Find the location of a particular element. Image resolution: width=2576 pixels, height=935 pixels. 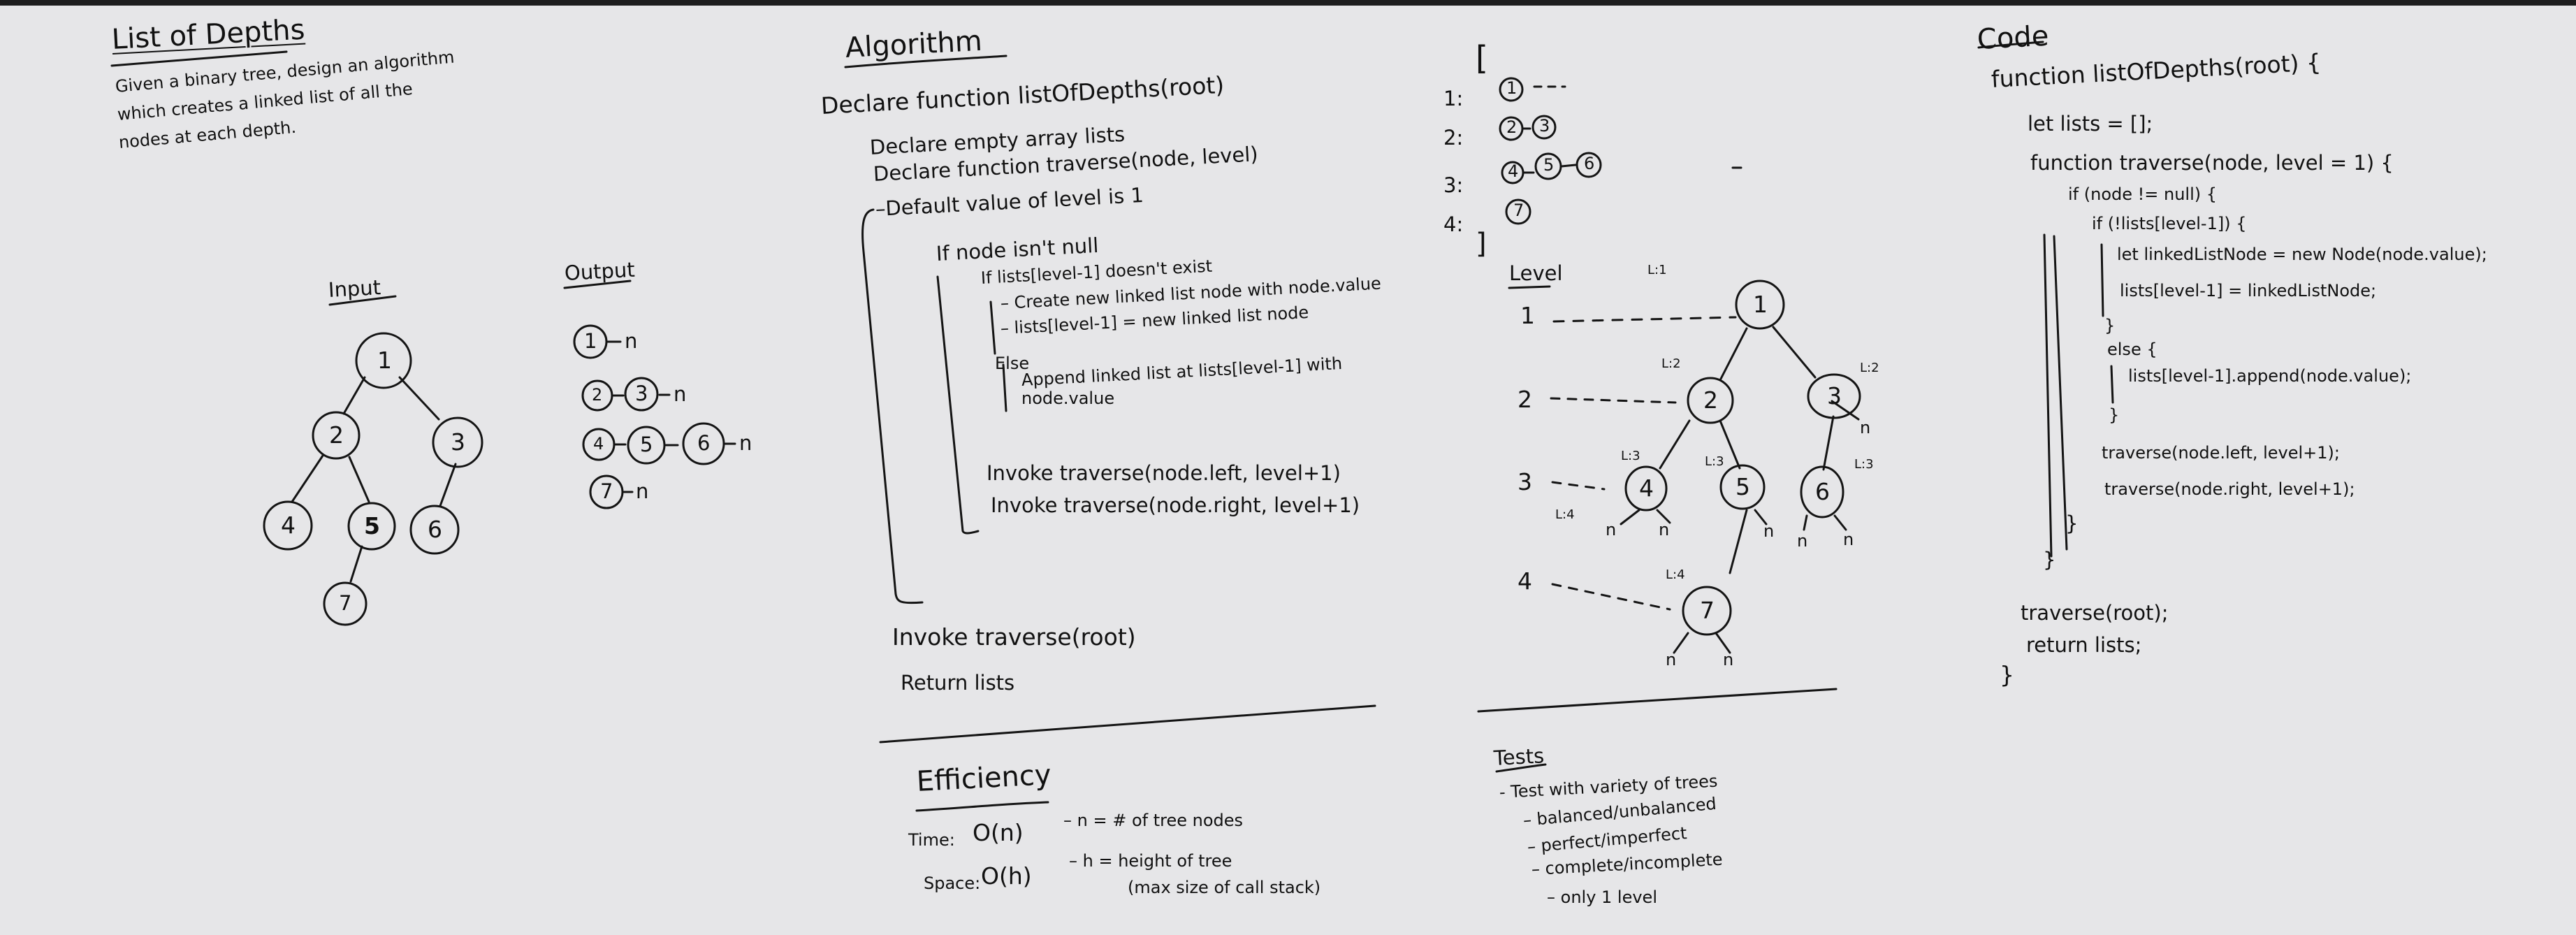

level-note-2: L:2 is located at coordinates (1671, 363).